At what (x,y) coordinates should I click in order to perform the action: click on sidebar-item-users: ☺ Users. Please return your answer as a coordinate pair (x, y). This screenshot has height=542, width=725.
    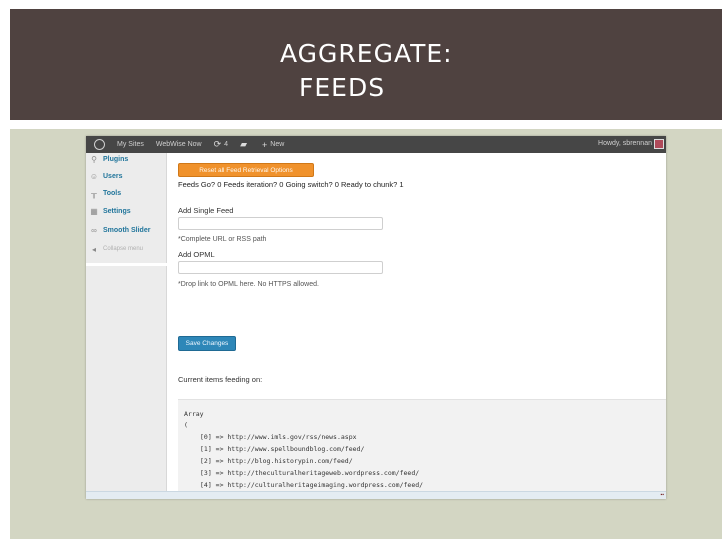
    Looking at the image, I should click on (126, 176).